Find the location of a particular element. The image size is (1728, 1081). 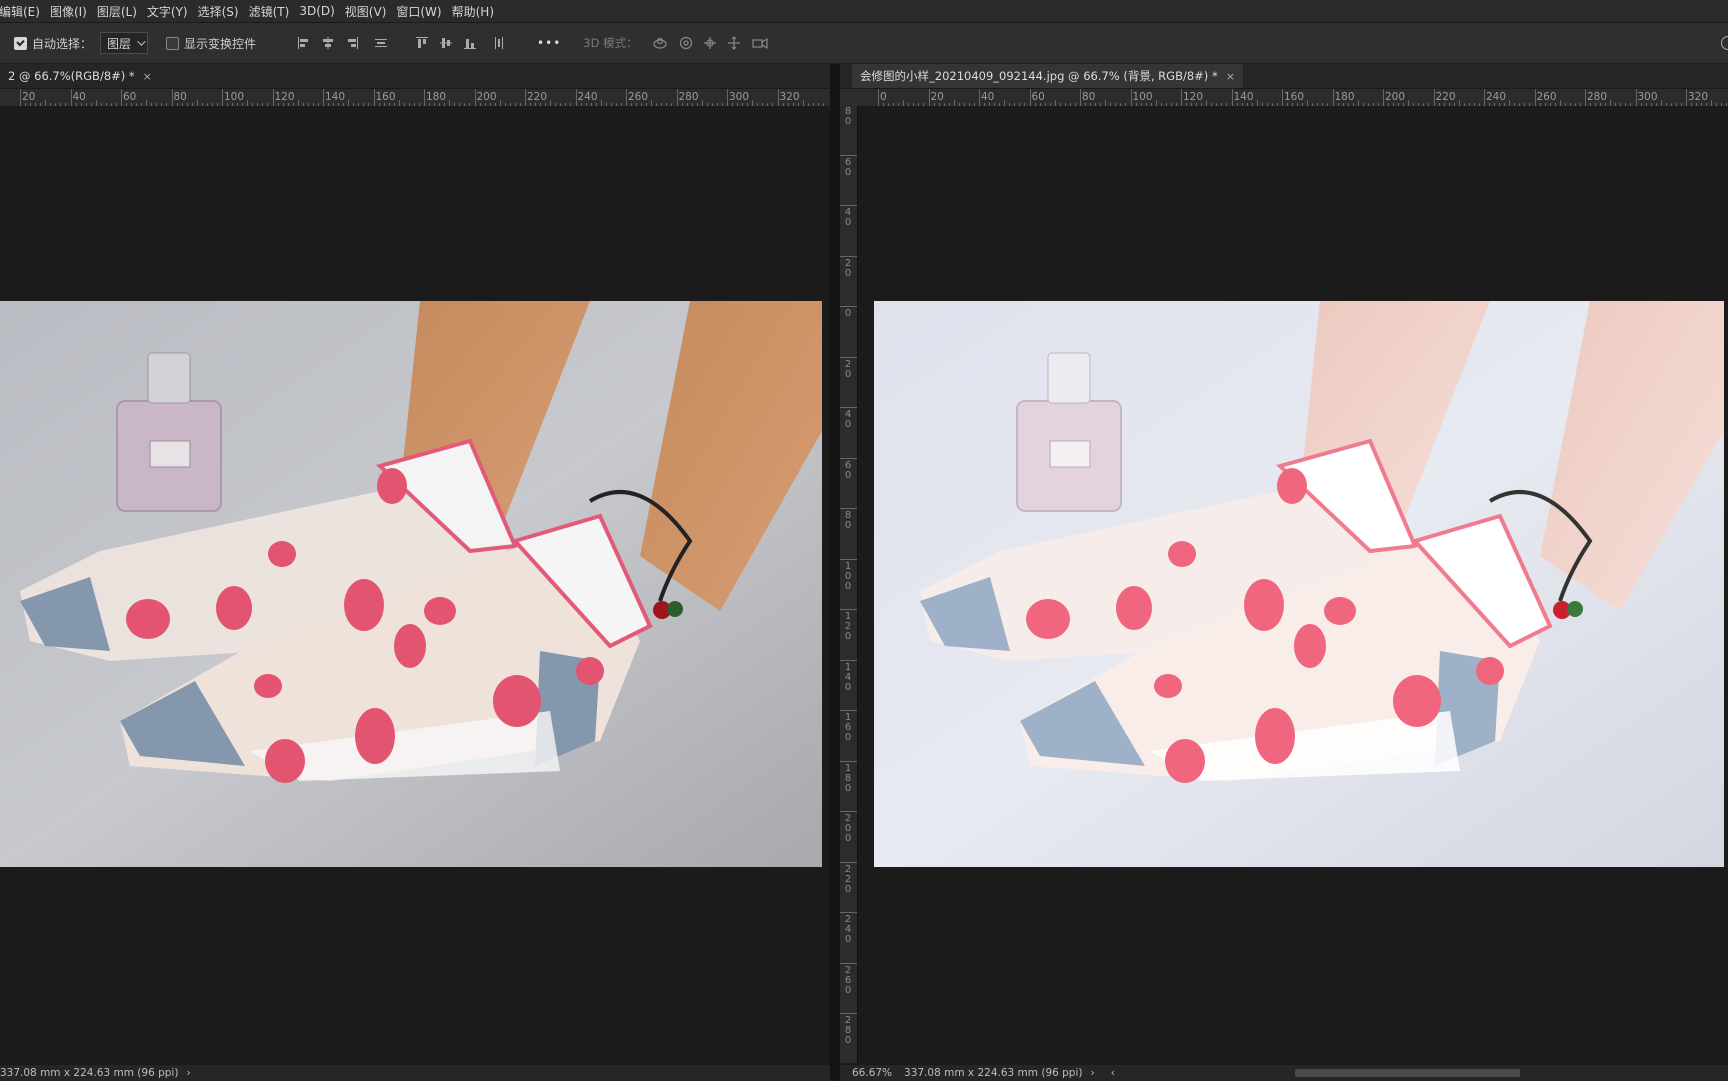

distribute-h-icon is located at coordinates (499, 43).